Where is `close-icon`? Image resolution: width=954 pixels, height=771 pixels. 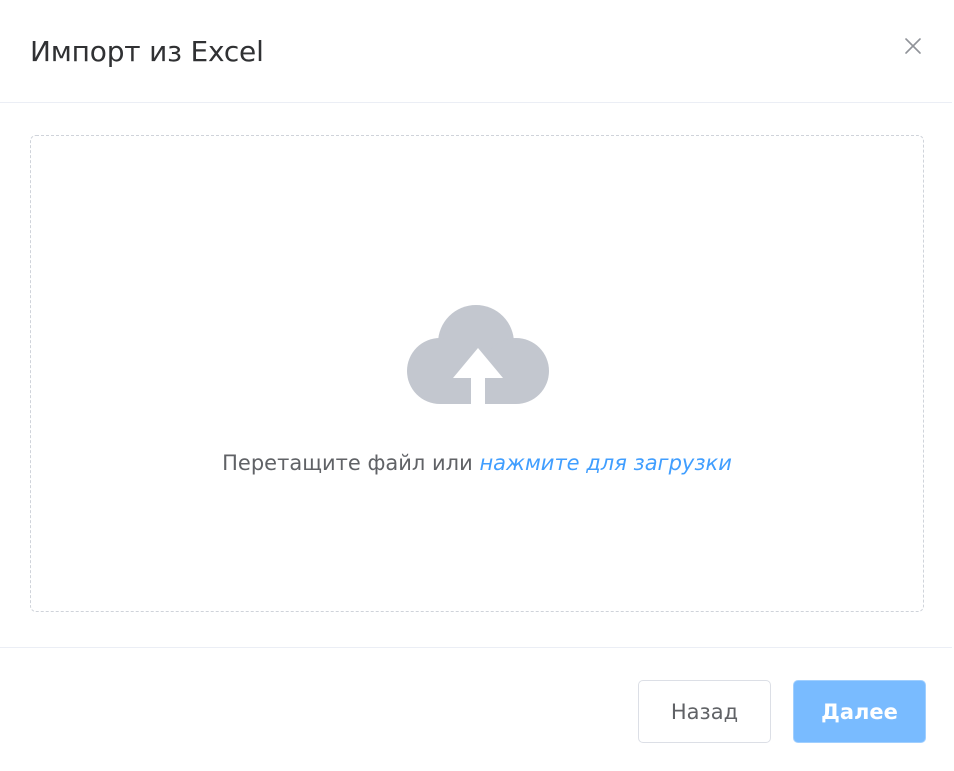
close-icon is located at coordinates (913, 46).